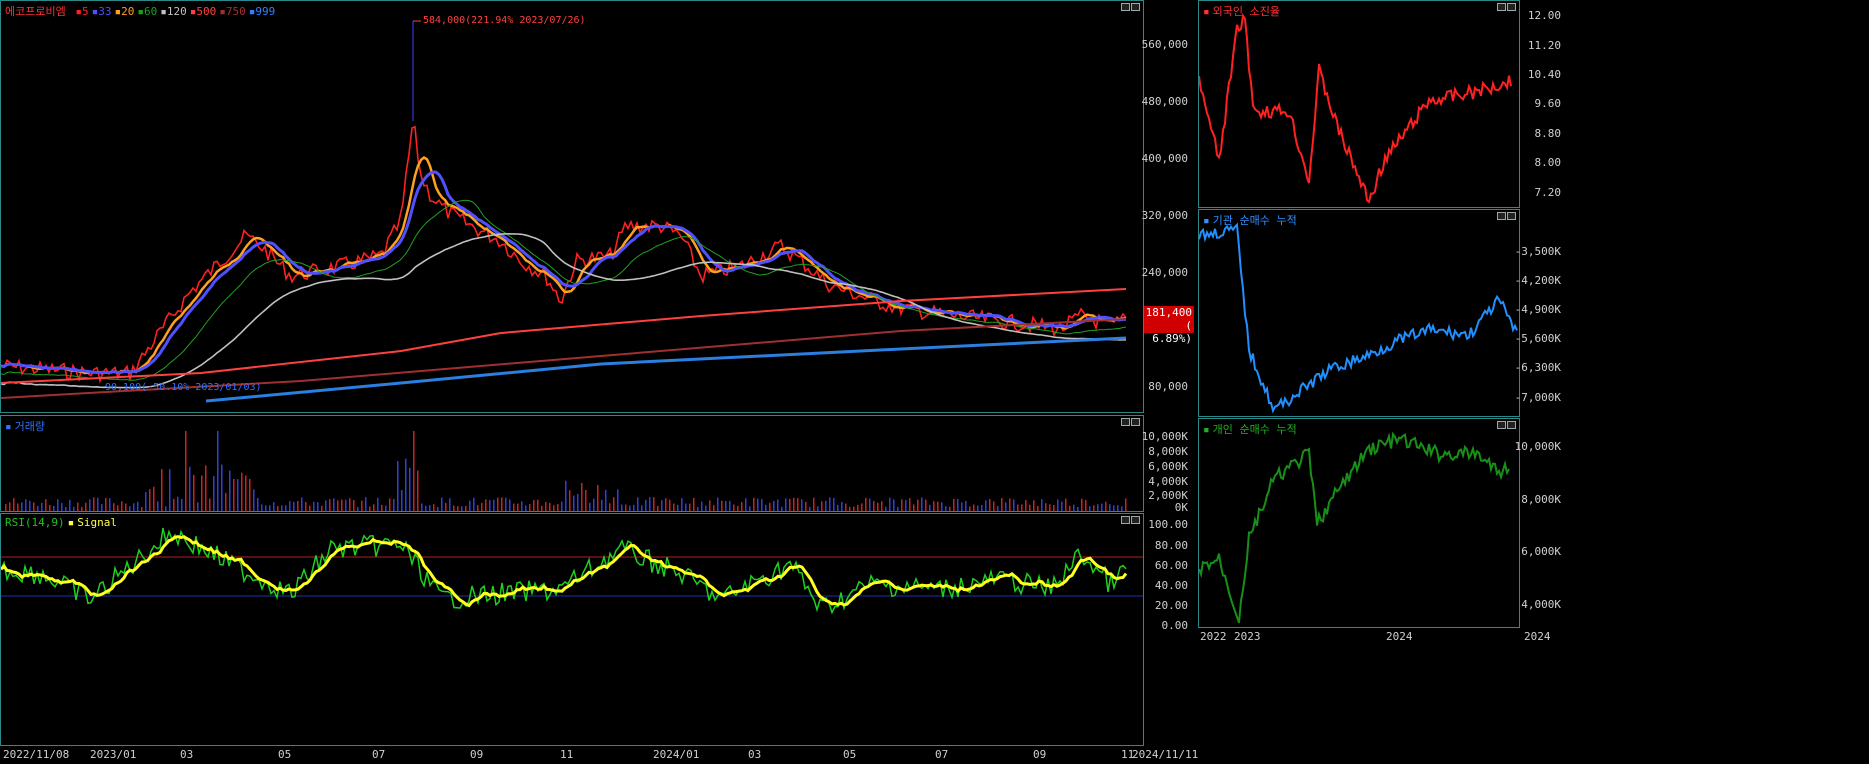  I want to click on y-tick: 40.00, so click(1171, 585).